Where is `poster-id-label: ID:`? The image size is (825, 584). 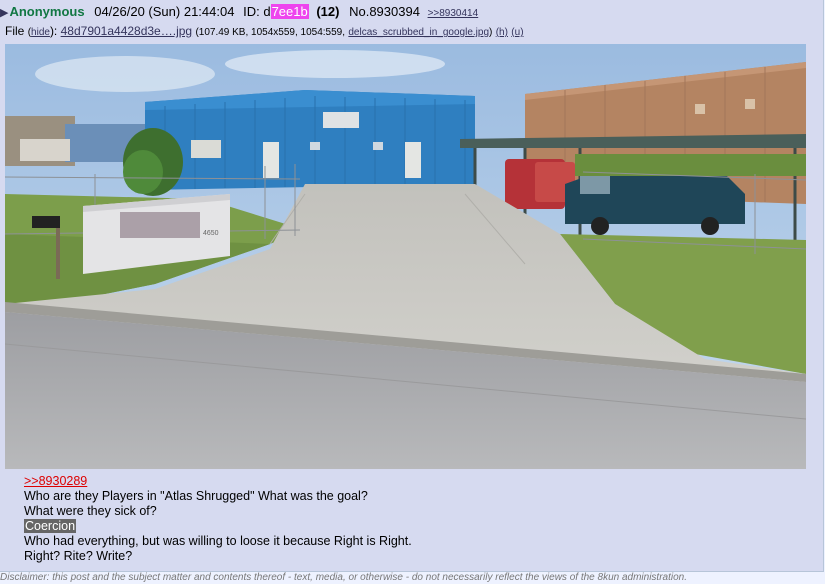 poster-id-label: ID: is located at coordinates (251, 11).